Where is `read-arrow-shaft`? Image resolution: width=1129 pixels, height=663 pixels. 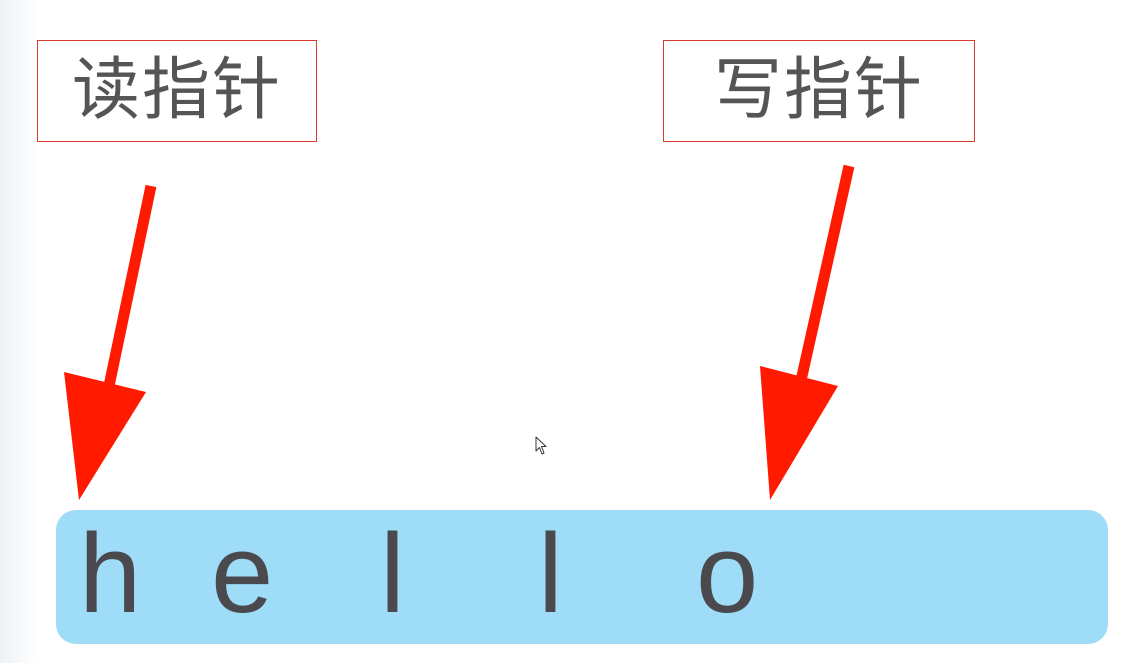
read-arrow-shaft is located at coordinates (128, 295).